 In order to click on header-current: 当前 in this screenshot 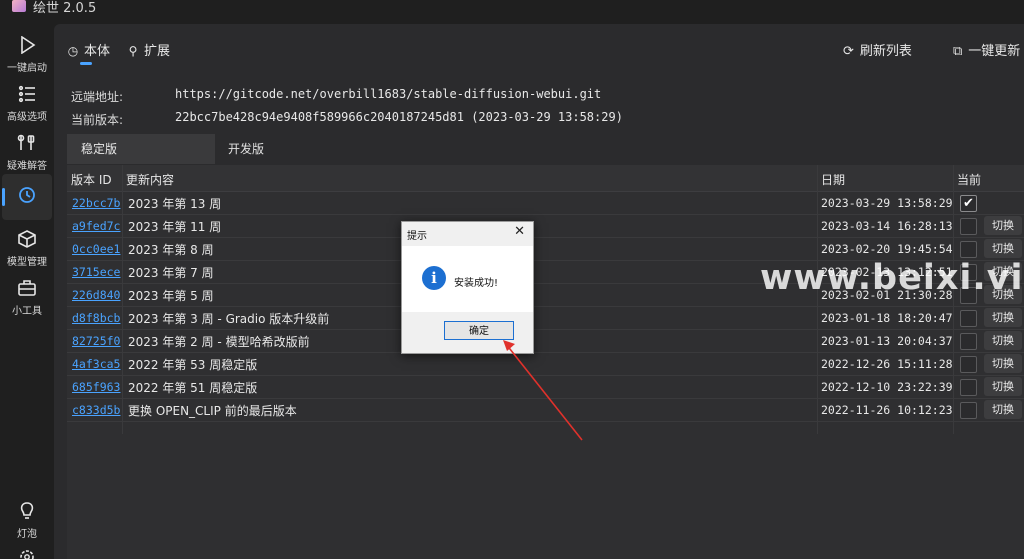, I will do `click(969, 180)`.